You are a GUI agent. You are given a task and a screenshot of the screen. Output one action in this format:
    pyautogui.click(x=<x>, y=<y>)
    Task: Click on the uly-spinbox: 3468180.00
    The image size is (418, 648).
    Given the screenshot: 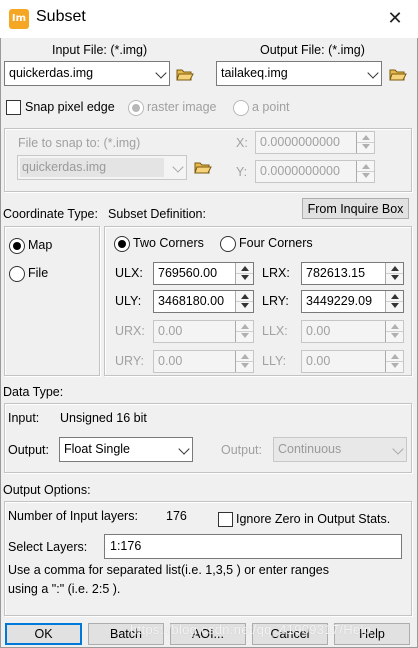 What is the action you would take?
    pyautogui.click(x=203, y=301)
    